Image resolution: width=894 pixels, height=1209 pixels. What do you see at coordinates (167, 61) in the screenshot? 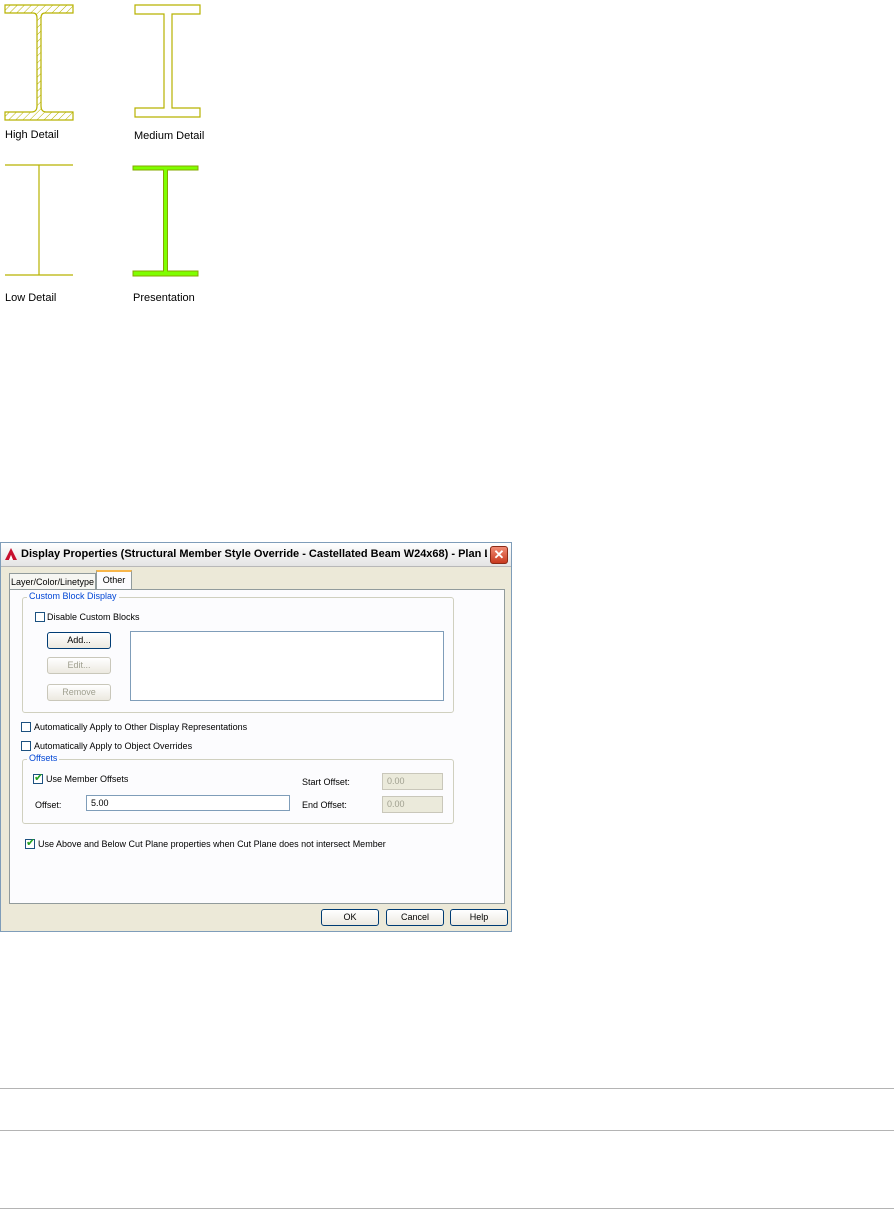
I see `medium-detail-beam-figure` at bounding box center [167, 61].